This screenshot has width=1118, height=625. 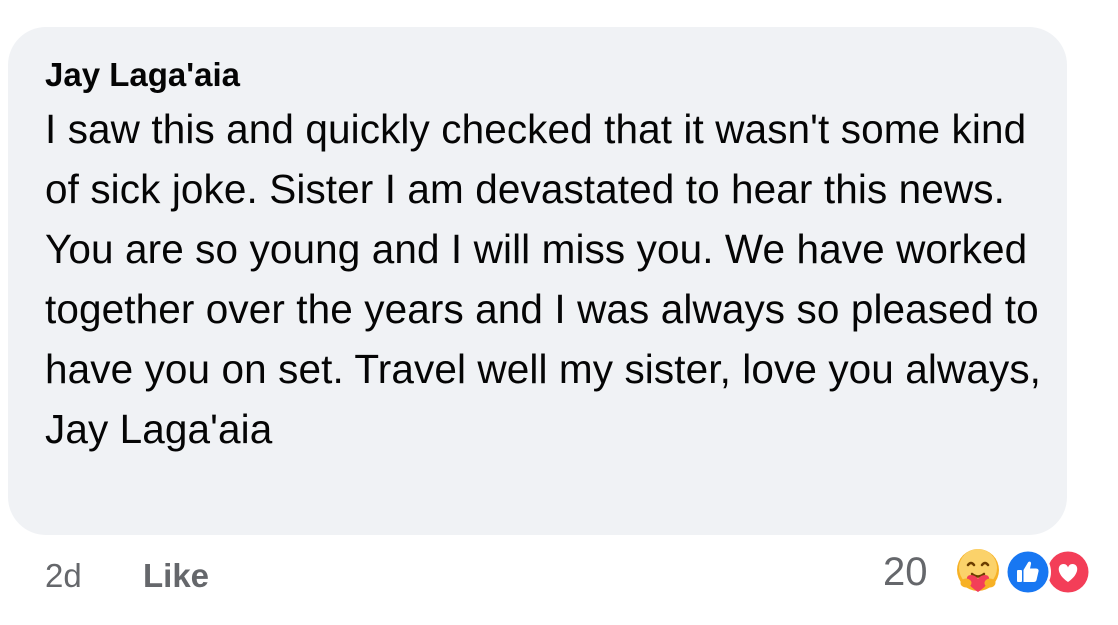 I want to click on reaction-count: 20, so click(x=905, y=572).